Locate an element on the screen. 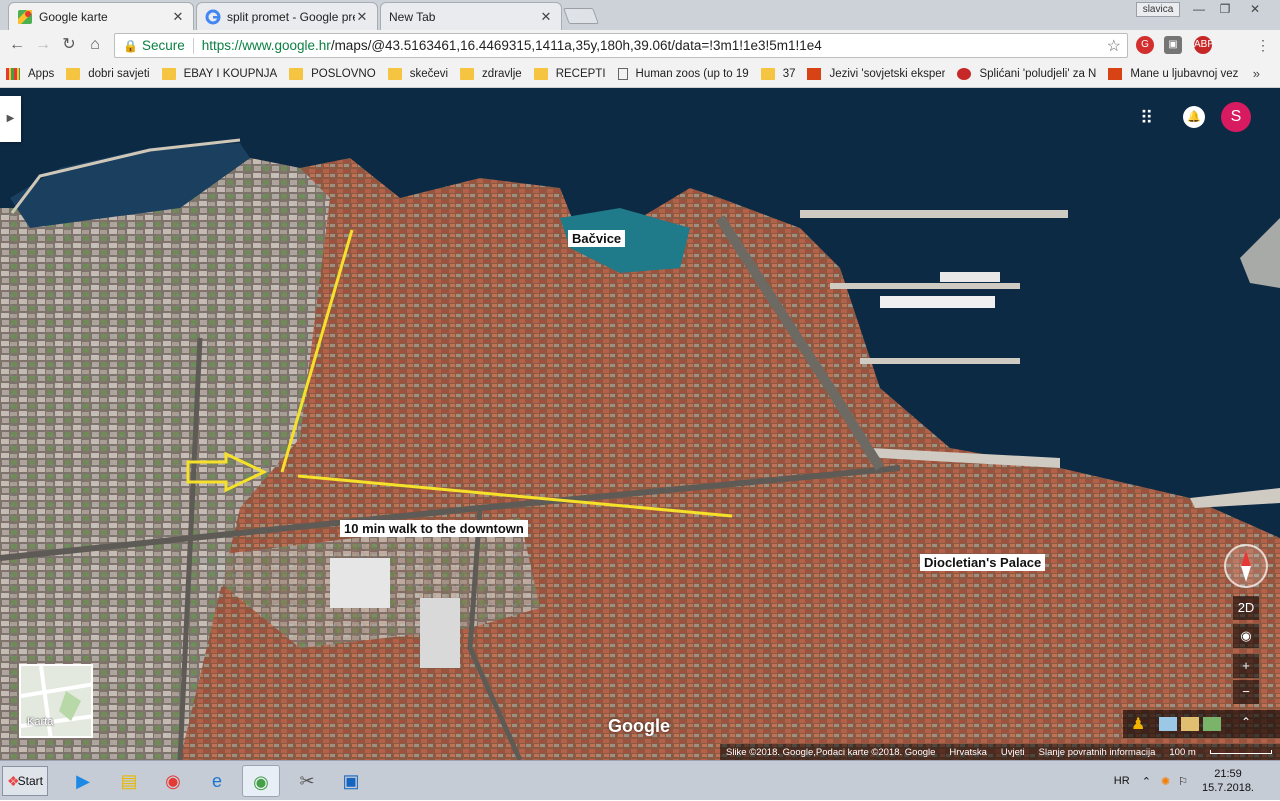  forward-icon: → is located at coordinates (43, 45).